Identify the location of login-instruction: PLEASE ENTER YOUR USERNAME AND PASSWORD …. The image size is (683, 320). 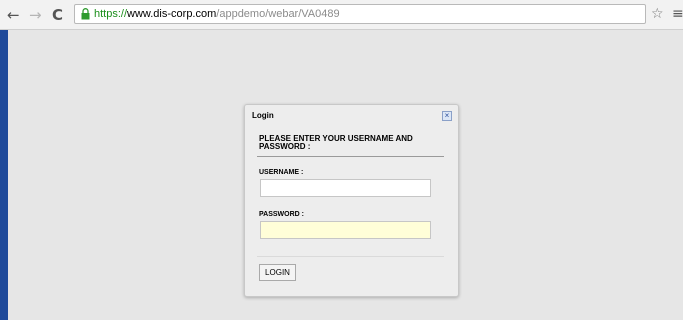
(336, 142).